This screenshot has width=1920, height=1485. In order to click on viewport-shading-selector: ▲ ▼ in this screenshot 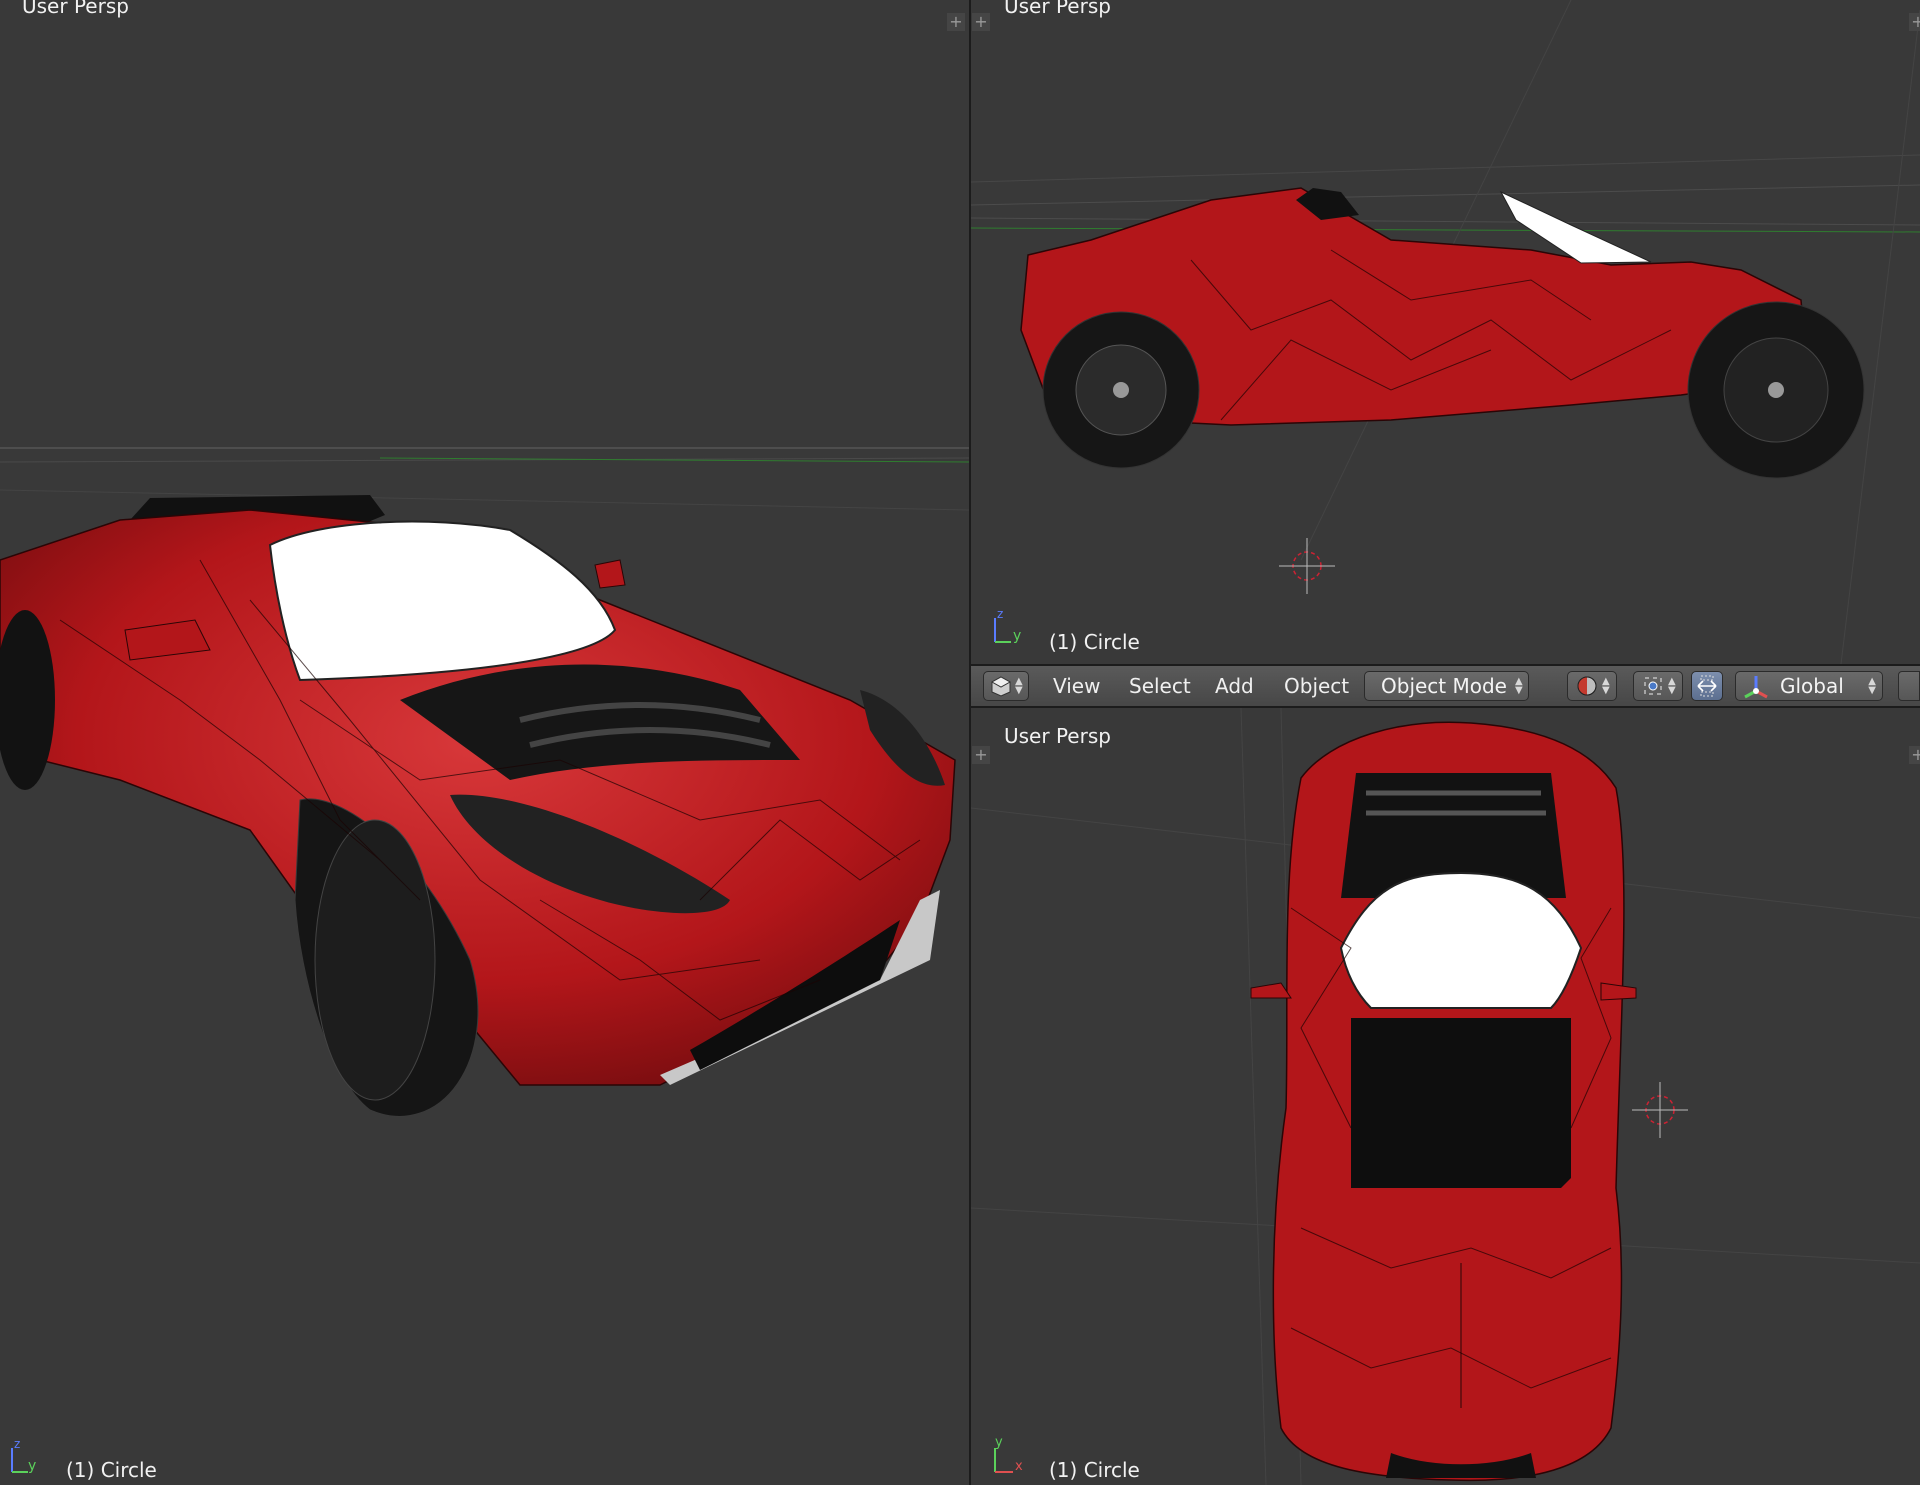, I will do `click(1592, 686)`.